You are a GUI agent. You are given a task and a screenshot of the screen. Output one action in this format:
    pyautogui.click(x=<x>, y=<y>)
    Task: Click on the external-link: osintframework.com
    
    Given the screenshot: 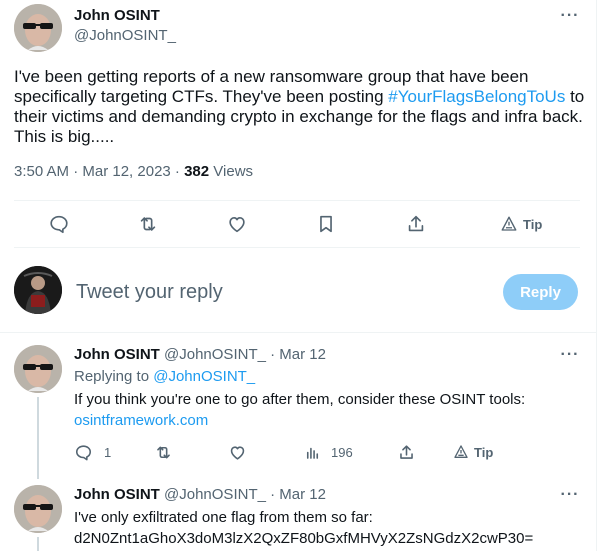 What is the action you would take?
    pyautogui.click(x=329, y=420)
    